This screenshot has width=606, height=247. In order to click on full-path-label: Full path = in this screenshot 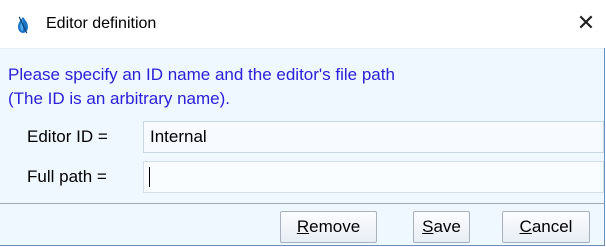, I will do `click(67, 176)`.